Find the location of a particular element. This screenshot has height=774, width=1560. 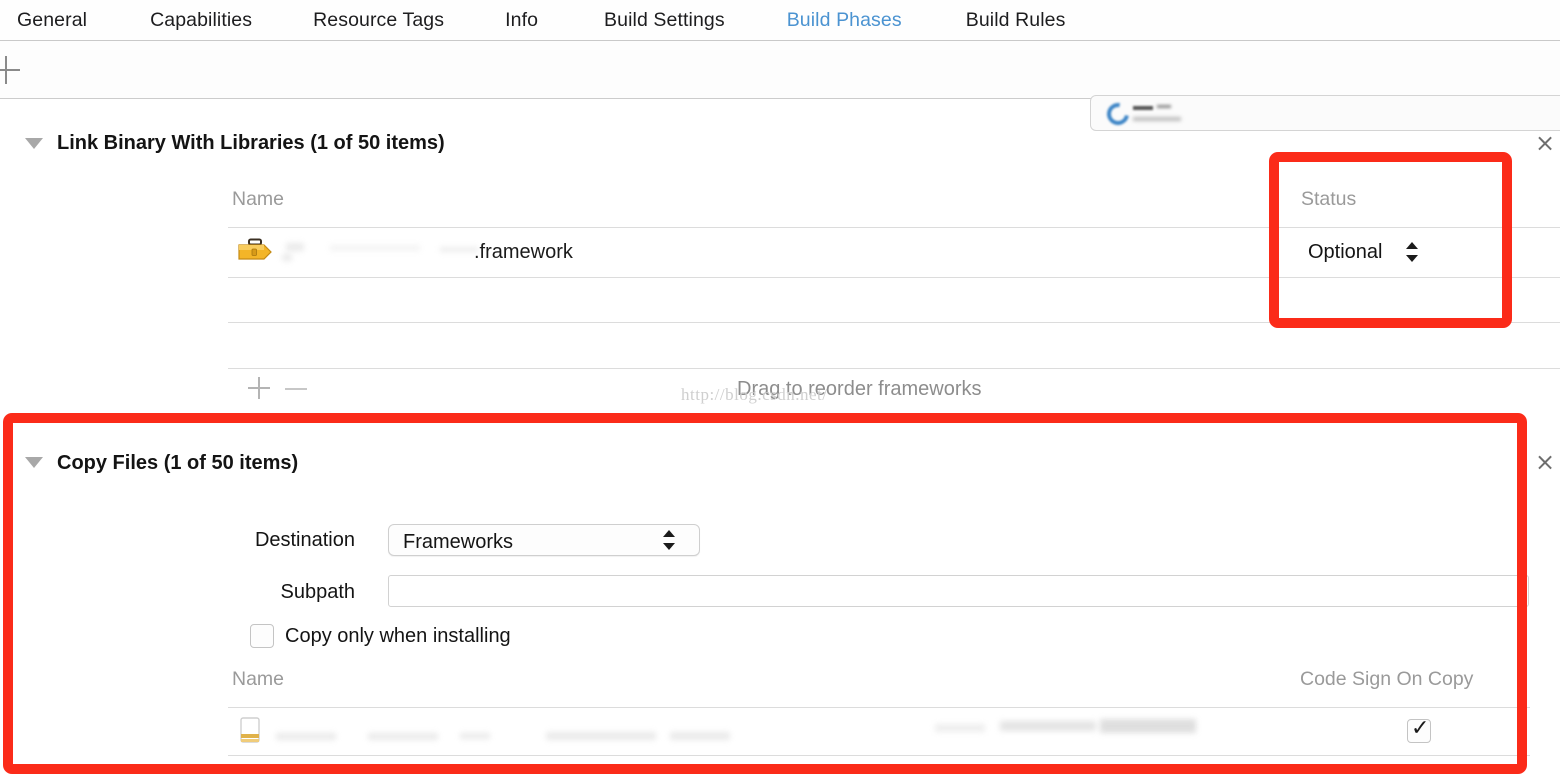

tab-general: General is located at coordinates (52, 20).